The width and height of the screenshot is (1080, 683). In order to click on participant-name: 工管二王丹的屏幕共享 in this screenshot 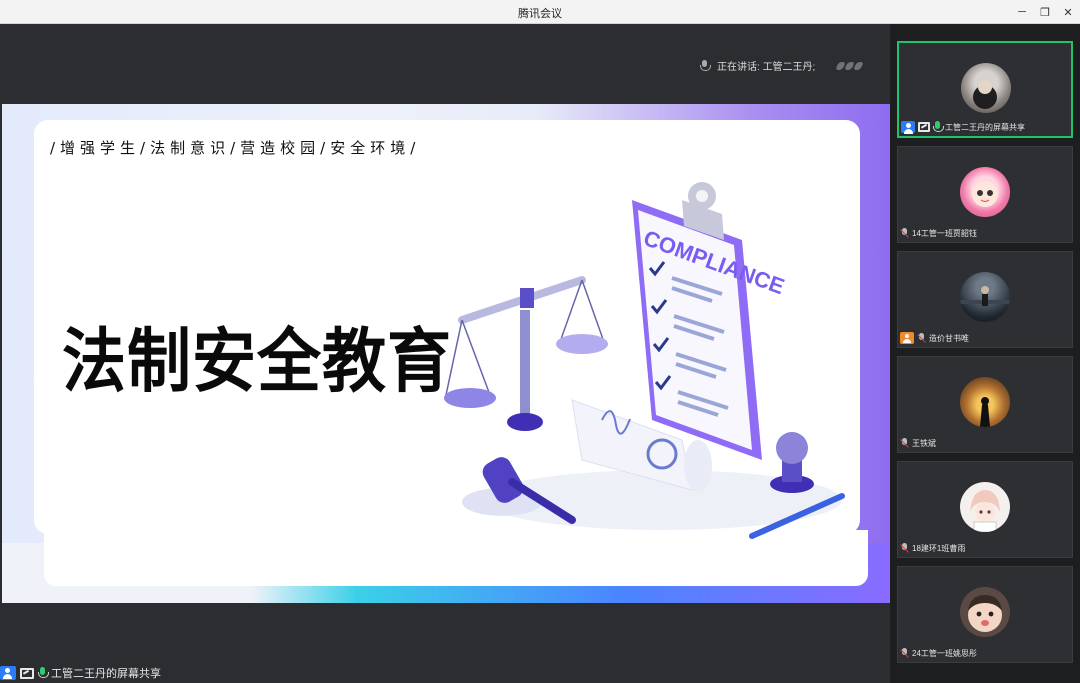, I will do `click(985, 127)`.